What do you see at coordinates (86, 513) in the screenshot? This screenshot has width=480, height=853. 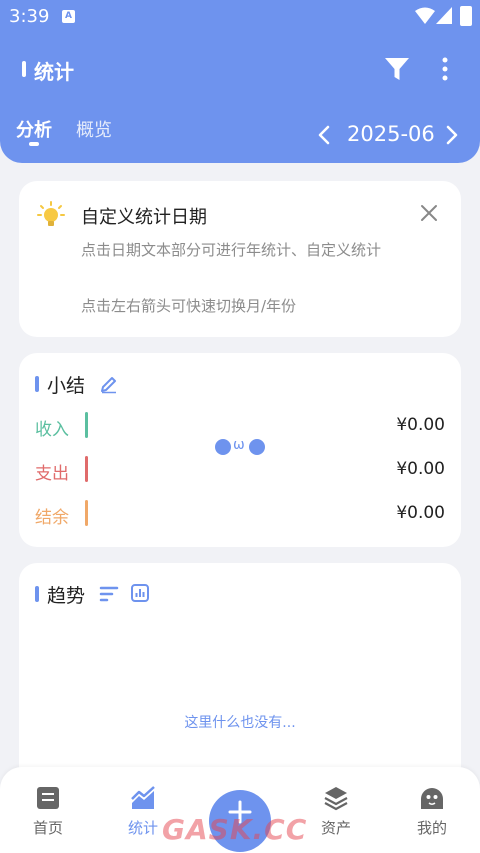 I see `balance-bar` at bounding box center [86, 513].